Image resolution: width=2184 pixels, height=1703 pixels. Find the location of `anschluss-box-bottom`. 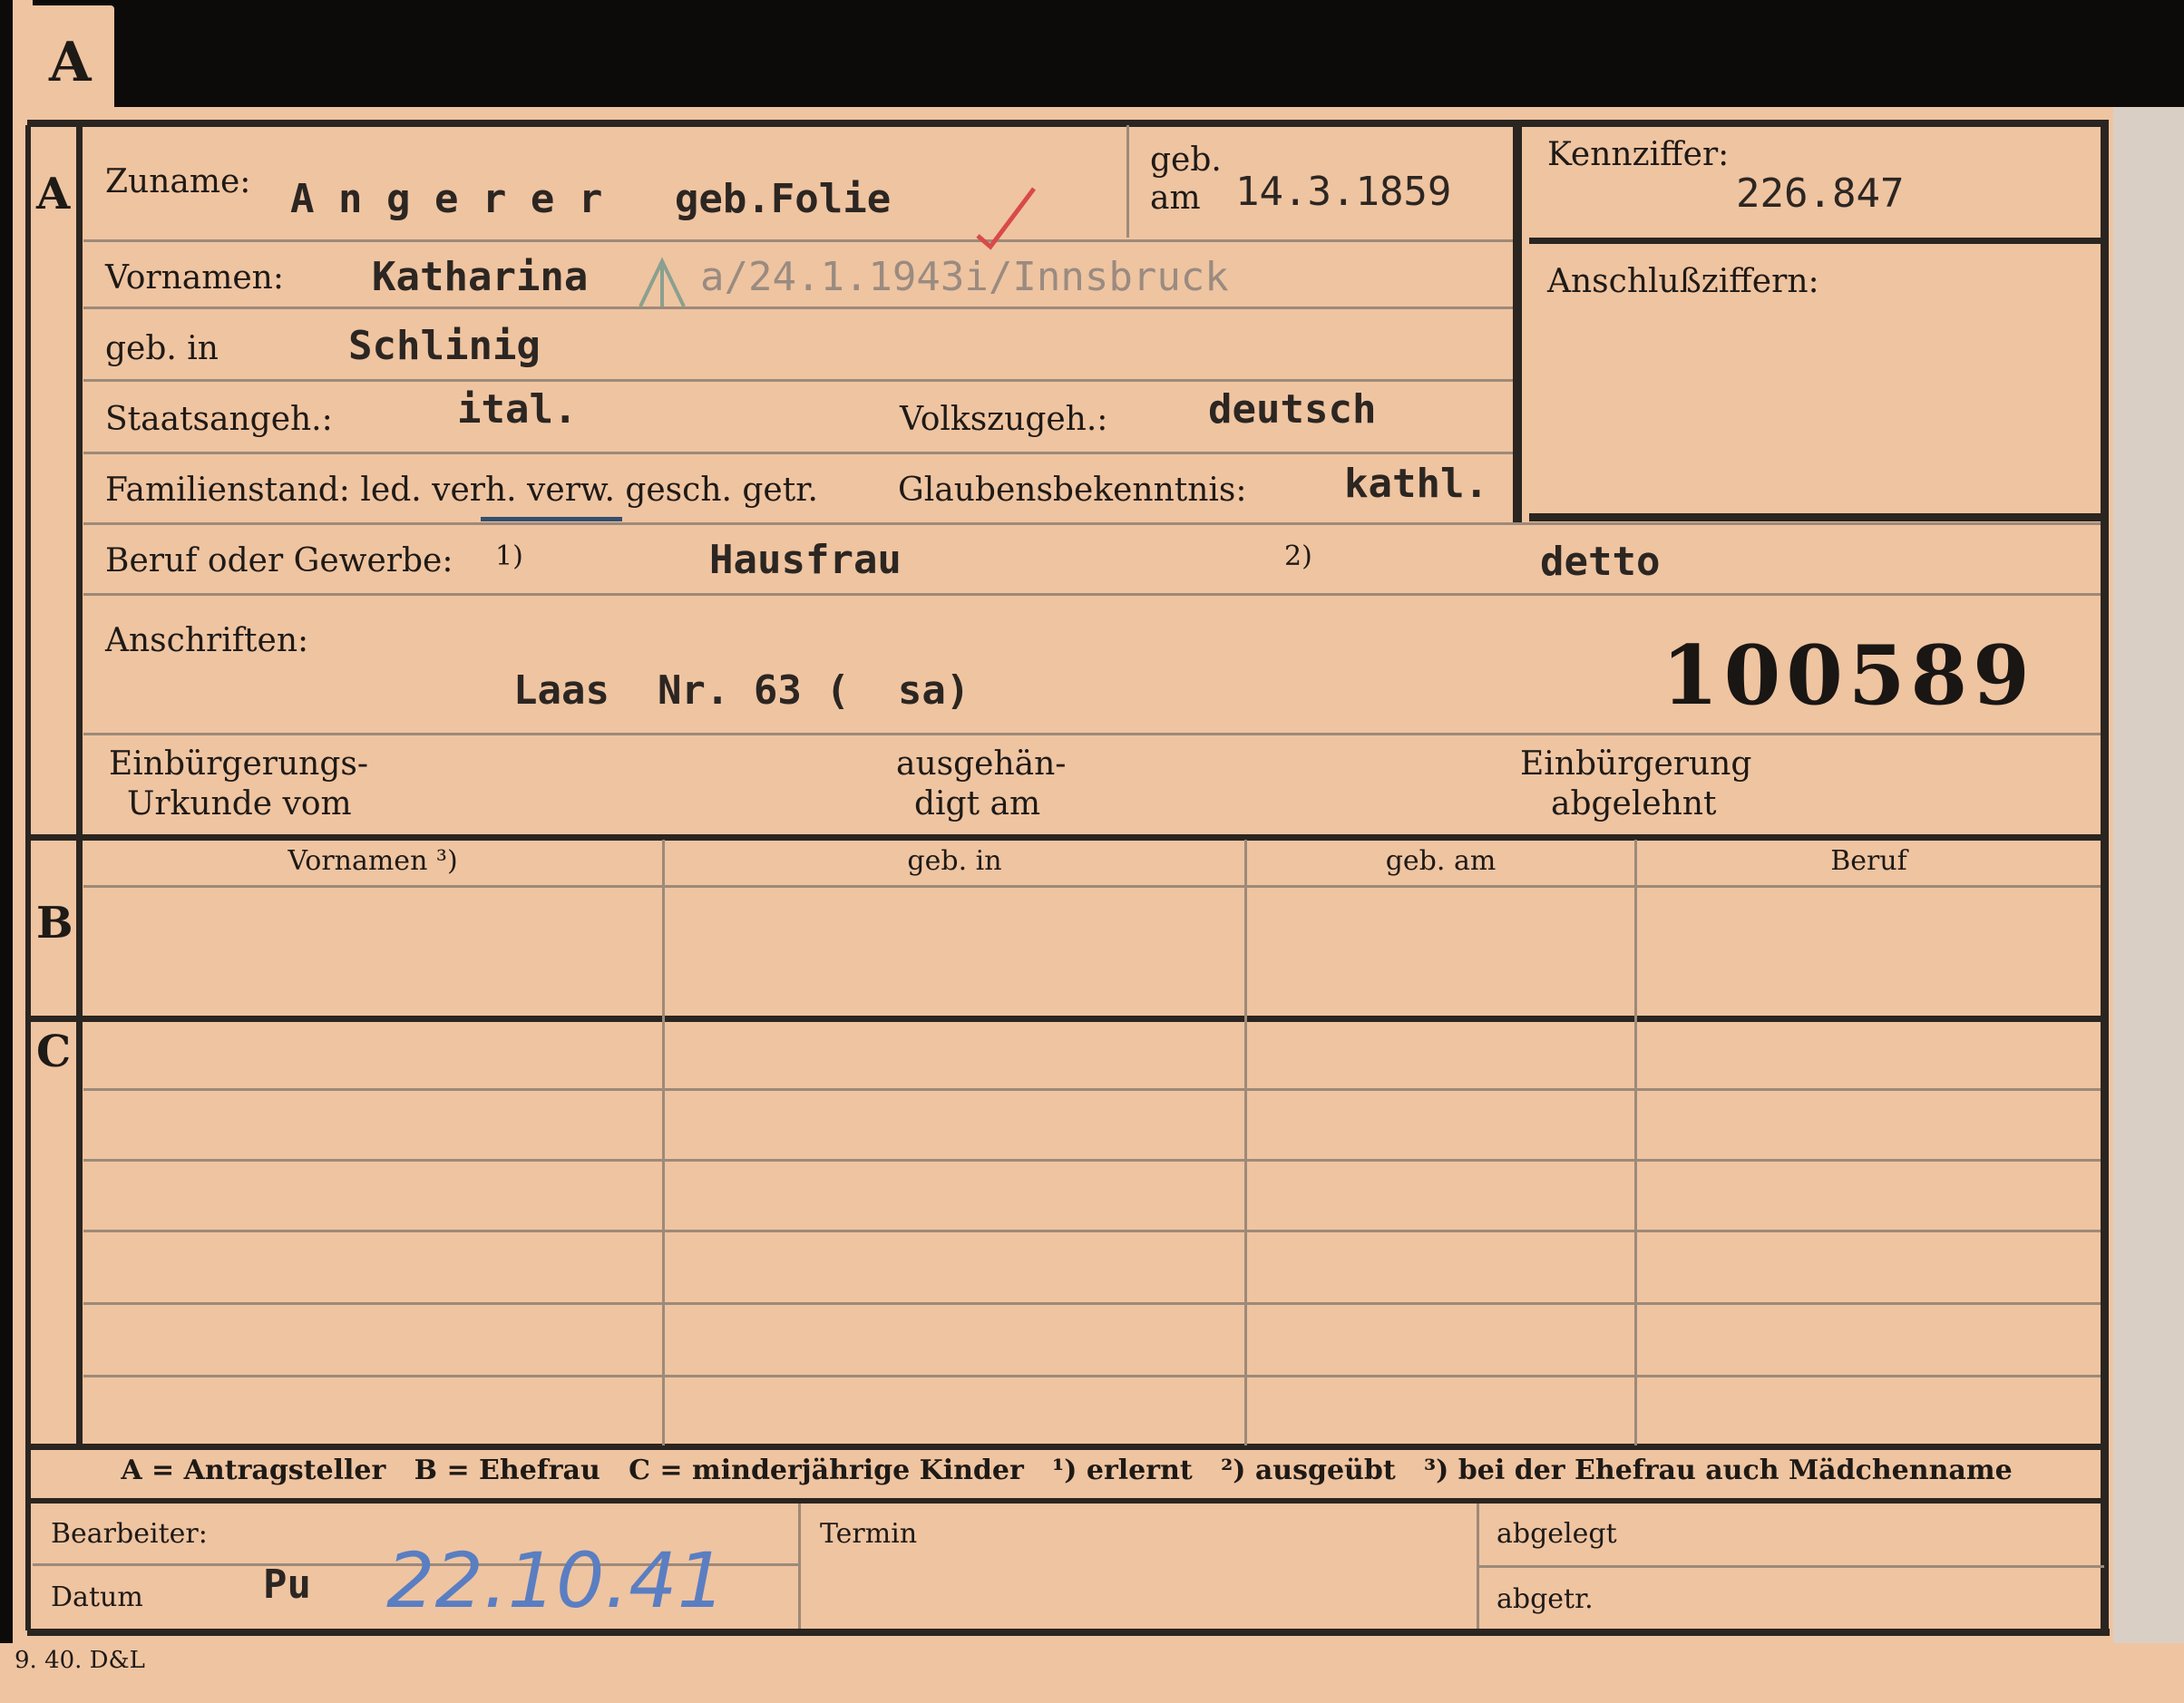

anschluss-box-bottom is located at coordinates (1815, 517).